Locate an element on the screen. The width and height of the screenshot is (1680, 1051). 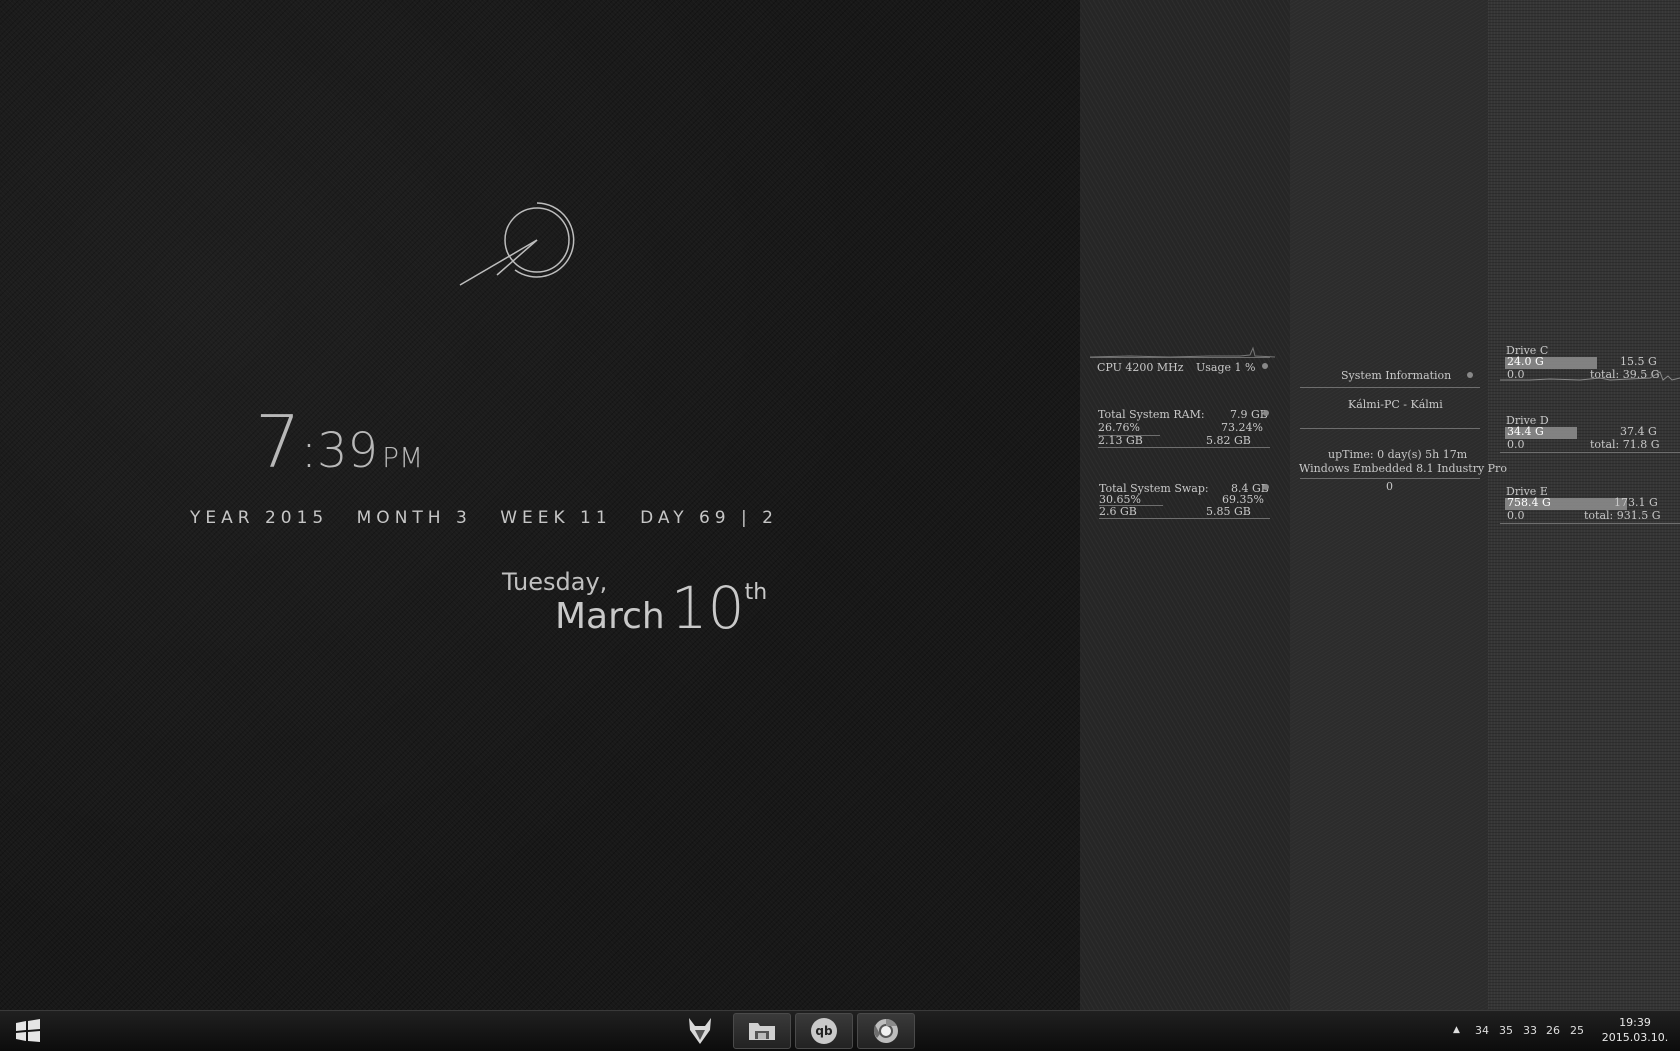
tray-temp-4: 26 is located at coordinates (1553, 1030).